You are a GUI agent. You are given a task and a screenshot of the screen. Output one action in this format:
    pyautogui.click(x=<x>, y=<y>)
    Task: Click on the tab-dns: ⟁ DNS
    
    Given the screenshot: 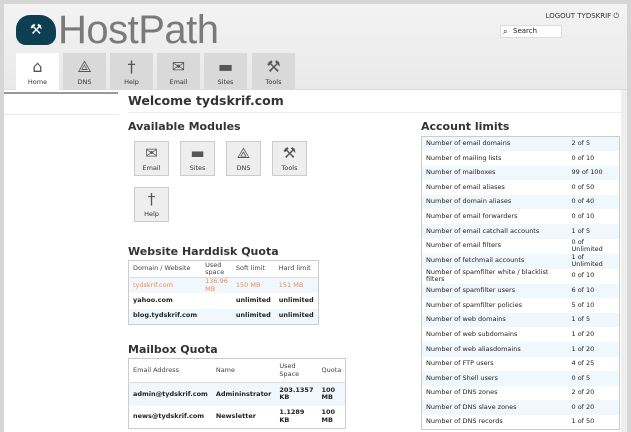 What is the action you would take?
    pyautogui.click(x=84, y=71)
    